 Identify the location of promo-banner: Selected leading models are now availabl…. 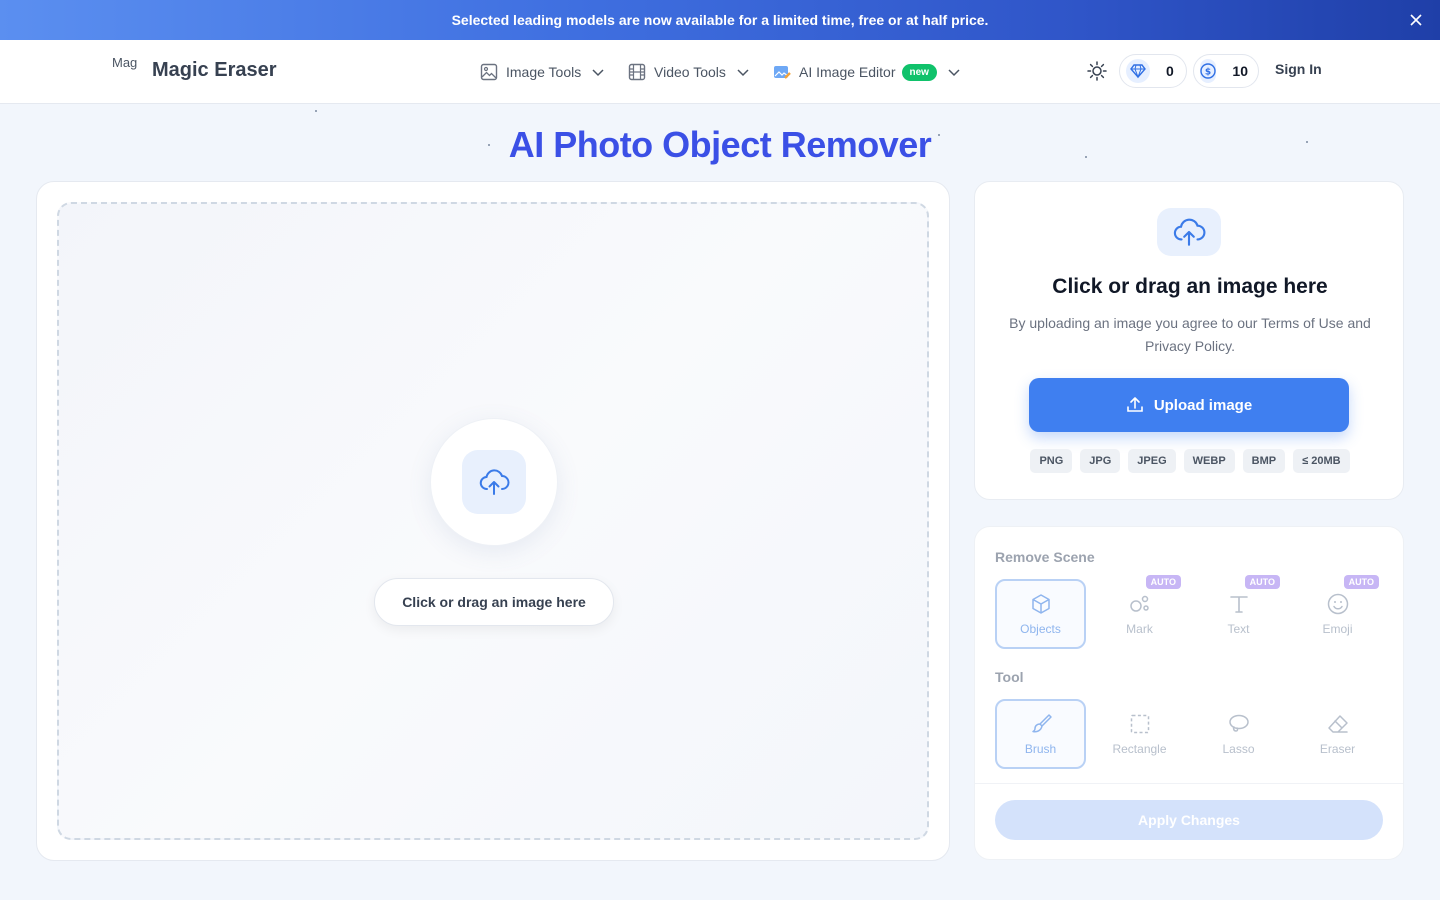
(720, 20).